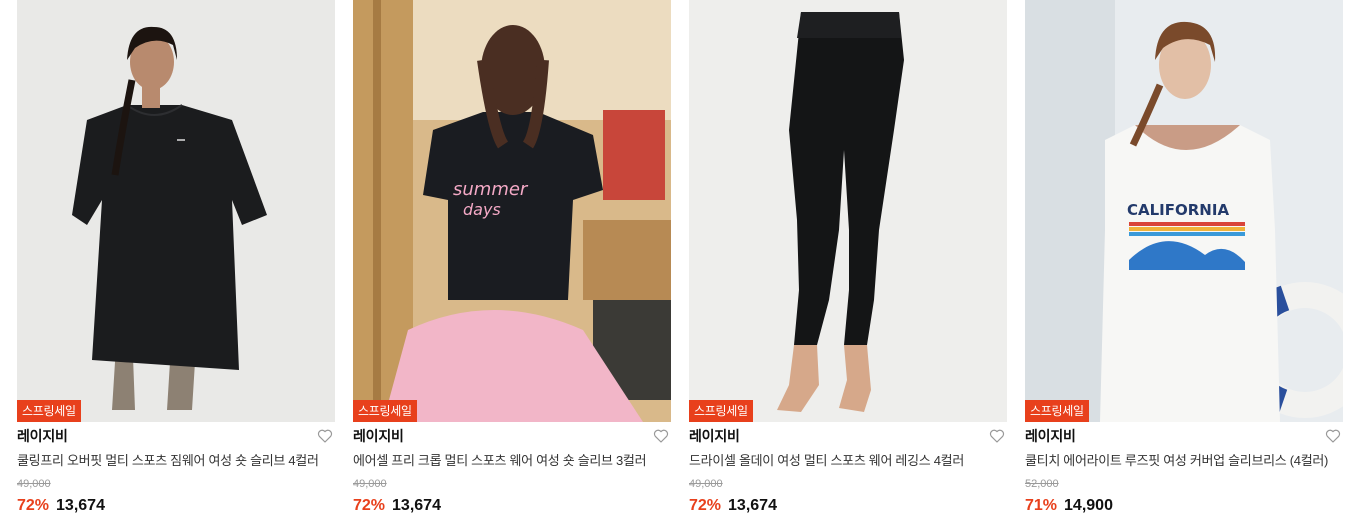 This screenshot has height=529, width=1348. What do you see at coordinates (512, 461) in the screenshot?
I see `product-name: 에어셀 프리 크롭 멀티 스포츠 웨어 여성 숏 슬리브 3컬러` at bounding box center [512, 461].